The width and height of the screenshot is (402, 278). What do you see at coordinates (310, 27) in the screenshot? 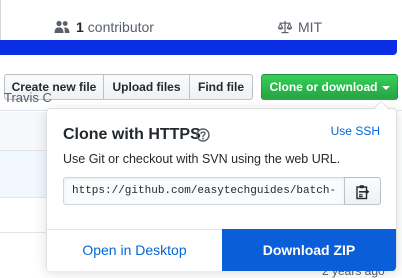
I see `license-name: MIT` at bounding box center [310, 27].